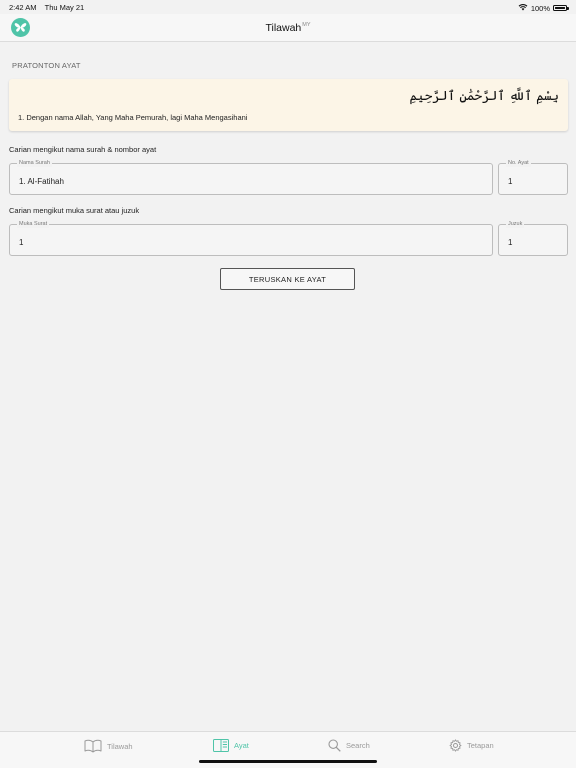  What do you see at coordinates (33, 224) in the screenshot?
I see `page-number-legend: Muka Surat` at bounding box center [33, 224].